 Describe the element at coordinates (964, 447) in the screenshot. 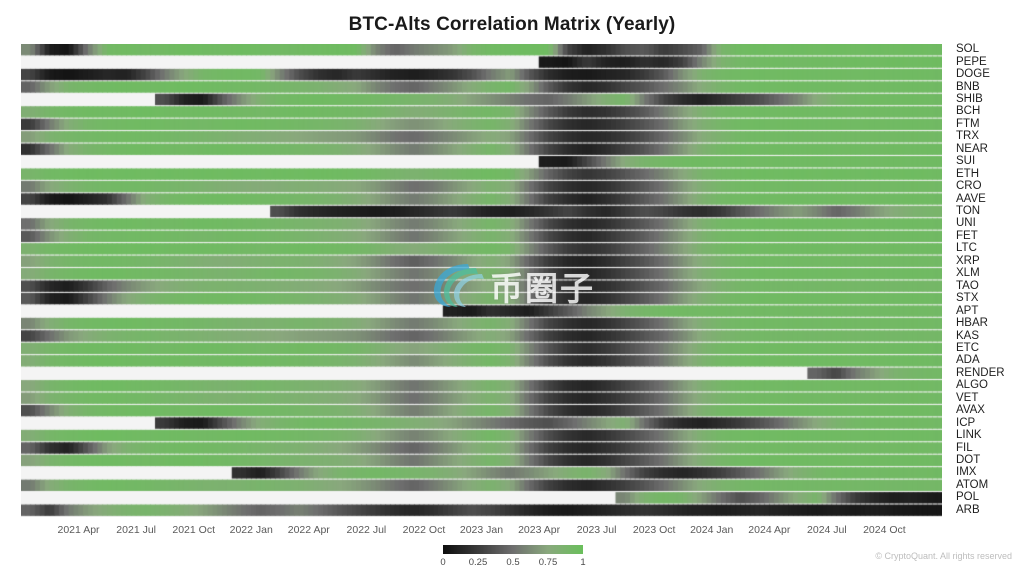

I see `y-tick-fil: FIL` at that location.